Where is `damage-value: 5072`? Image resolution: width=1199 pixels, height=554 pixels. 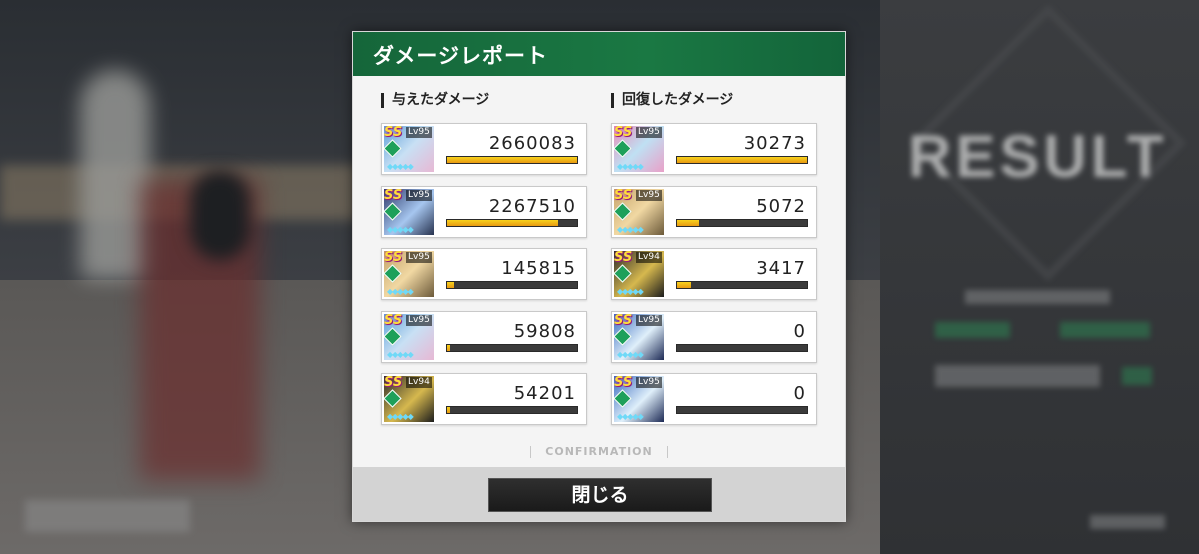 damage-value: 5072 is located at coordinates (781, 206).